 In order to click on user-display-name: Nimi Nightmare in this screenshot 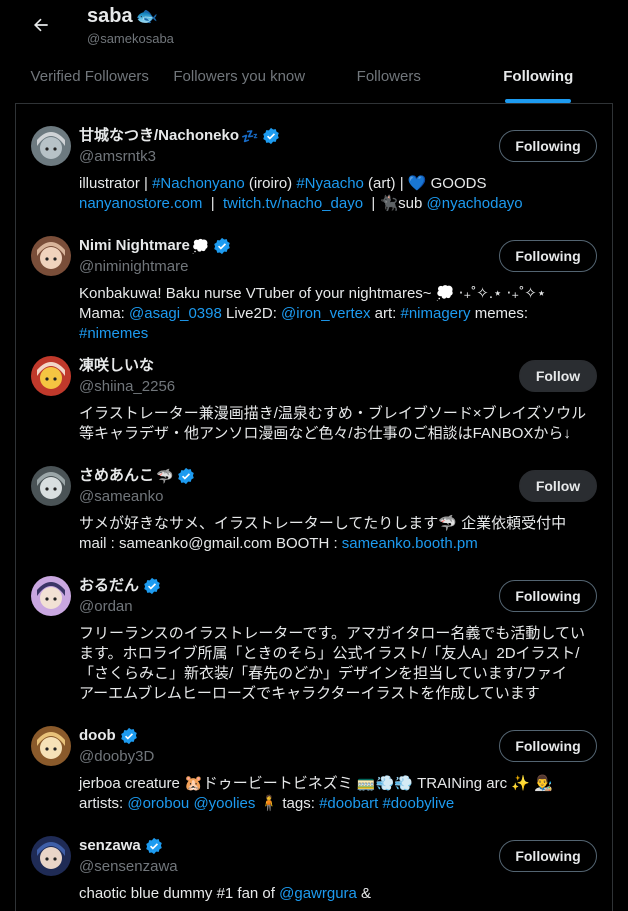, I will do `click(134, 246)`.